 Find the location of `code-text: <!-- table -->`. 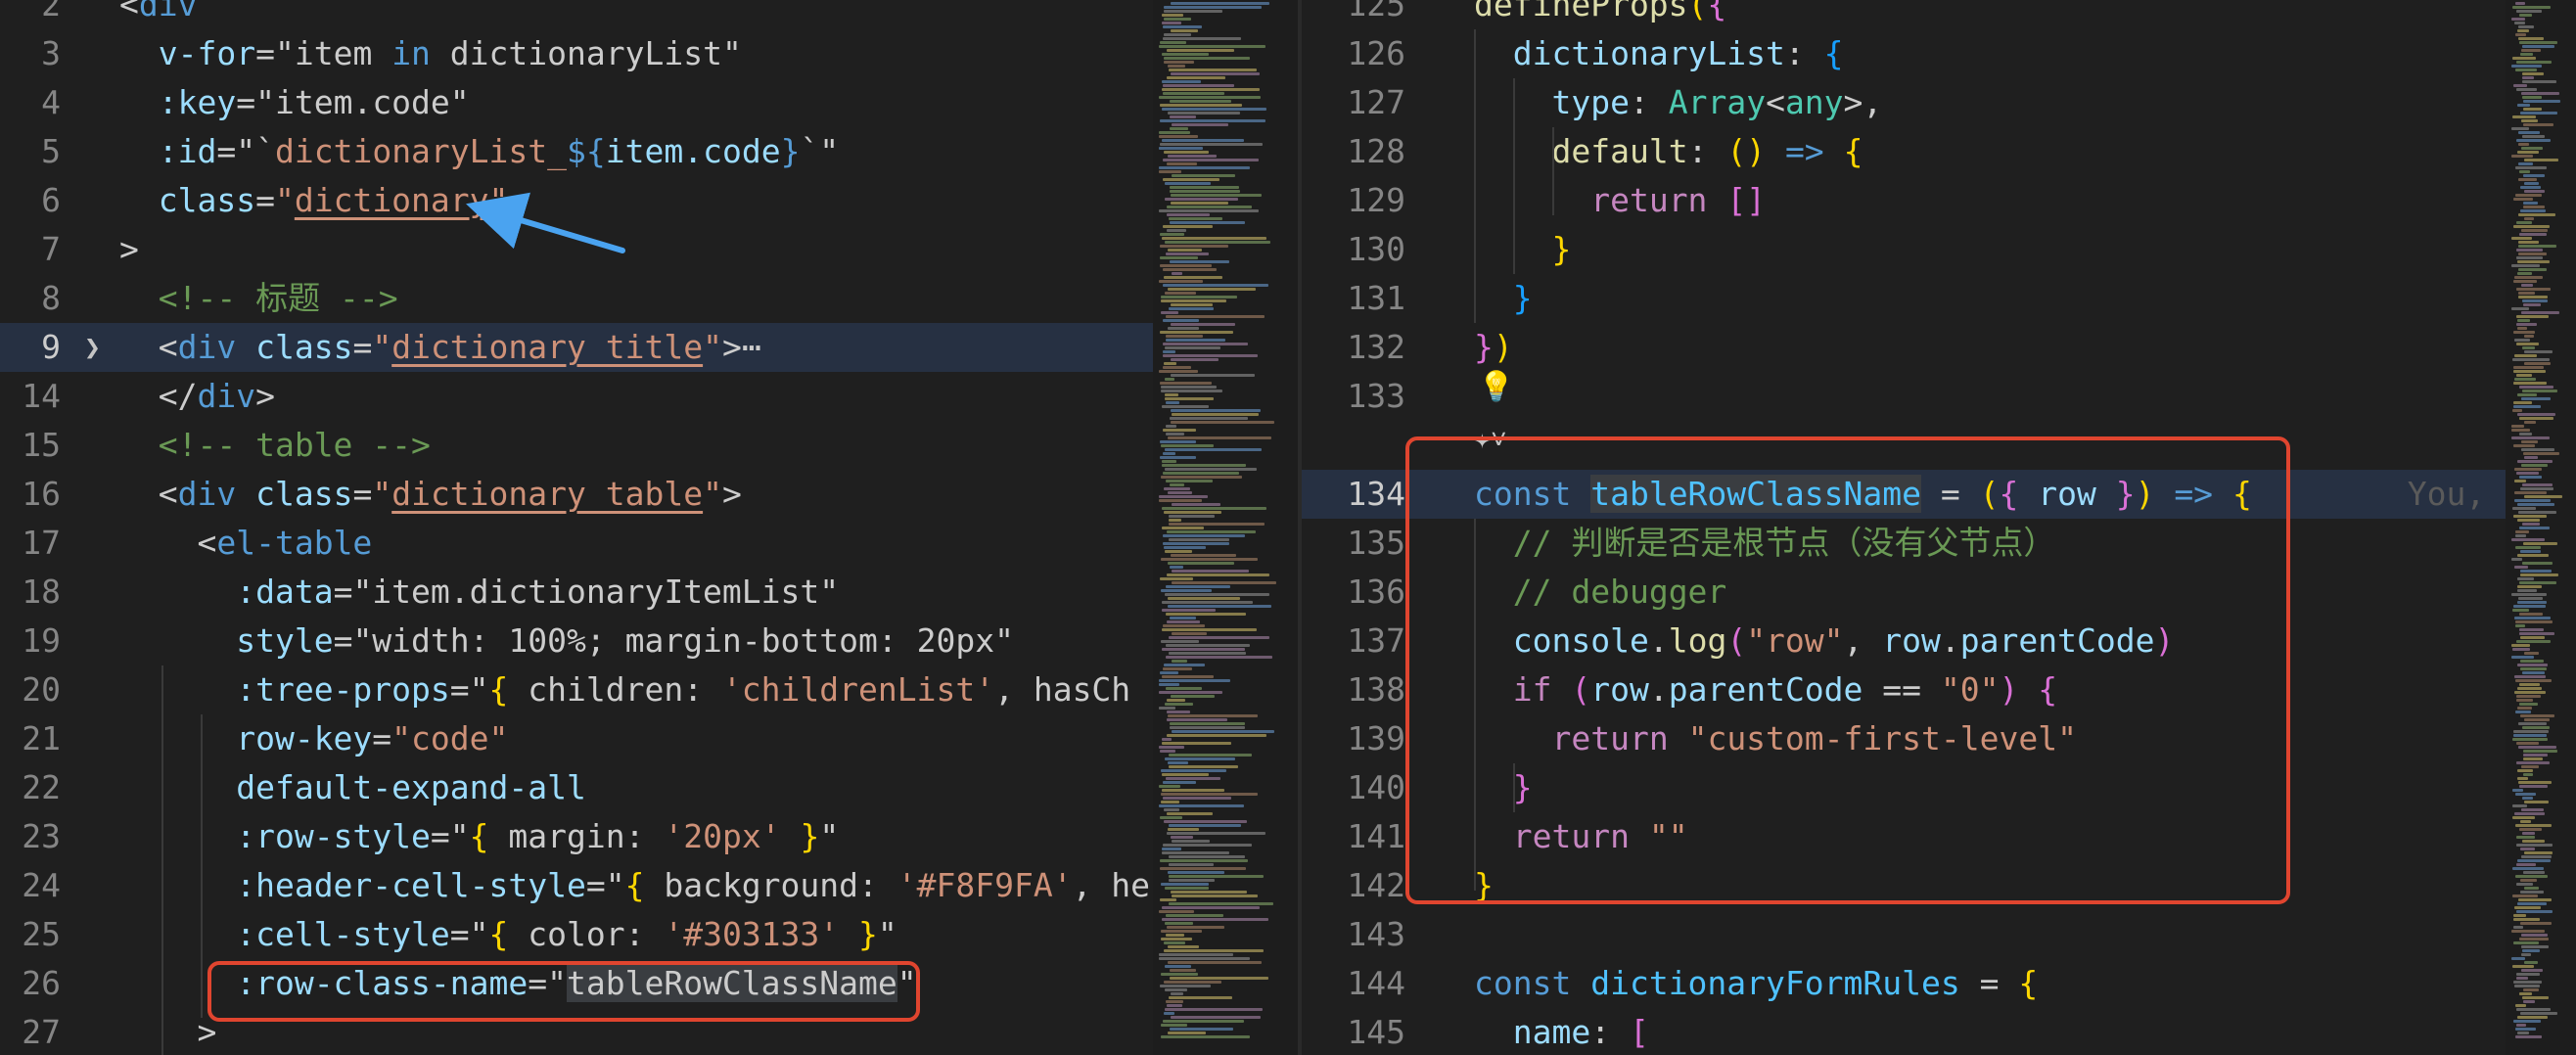

code-text: <!-- table --> is located at coordinates (275, 445).